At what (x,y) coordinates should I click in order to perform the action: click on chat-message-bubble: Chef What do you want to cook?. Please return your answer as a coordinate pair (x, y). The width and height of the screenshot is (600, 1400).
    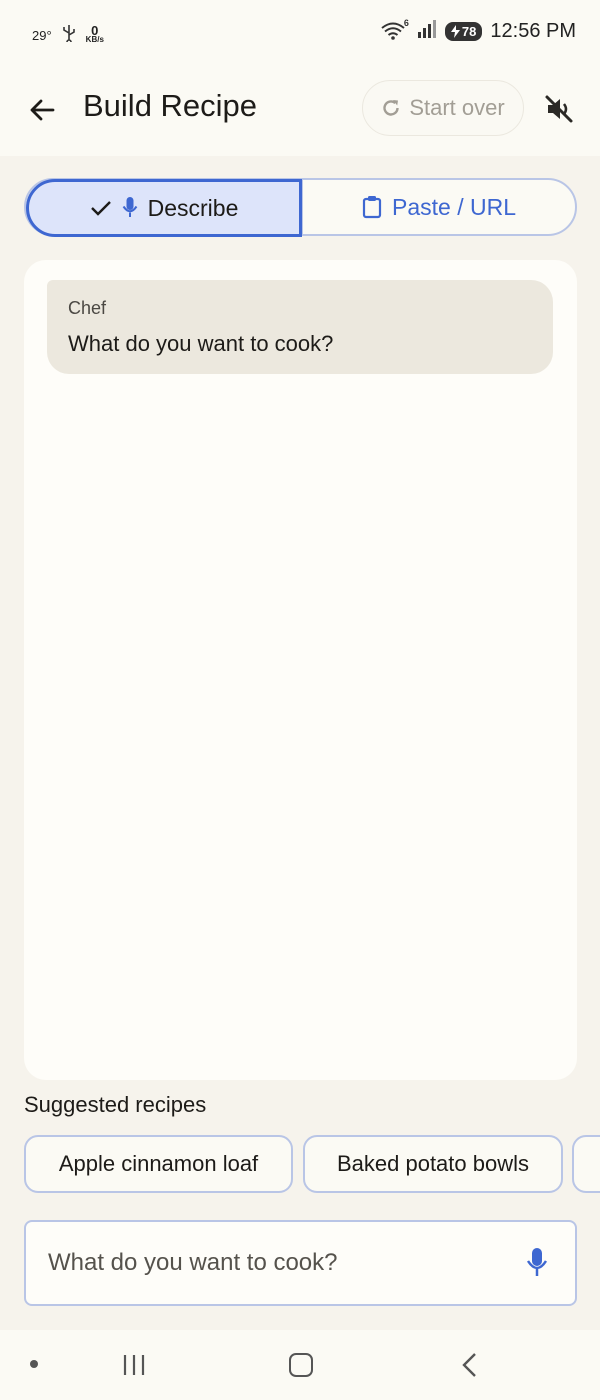
    Looking at the image, I should click on (300, 327).